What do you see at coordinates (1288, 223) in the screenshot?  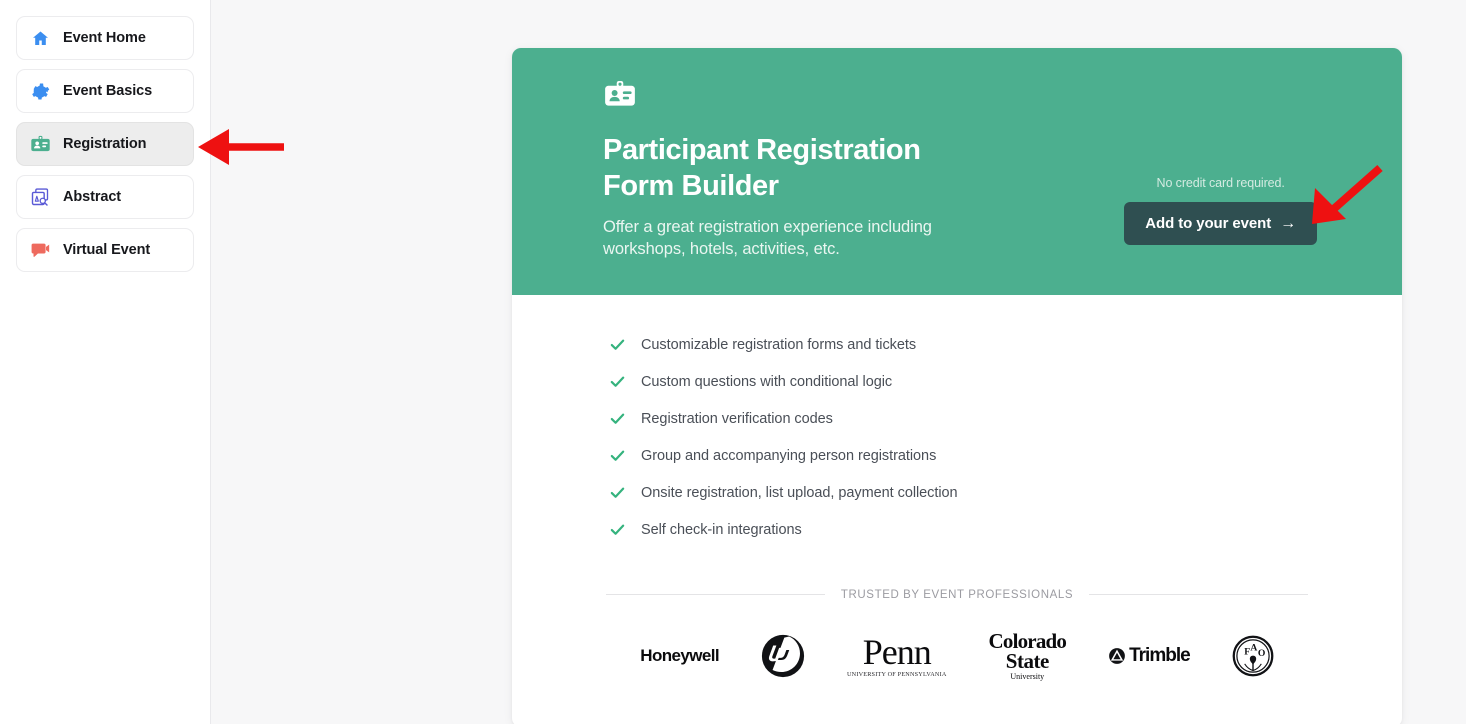 I see `arrow-right-icon: →` at bounding box center [1288, 223].